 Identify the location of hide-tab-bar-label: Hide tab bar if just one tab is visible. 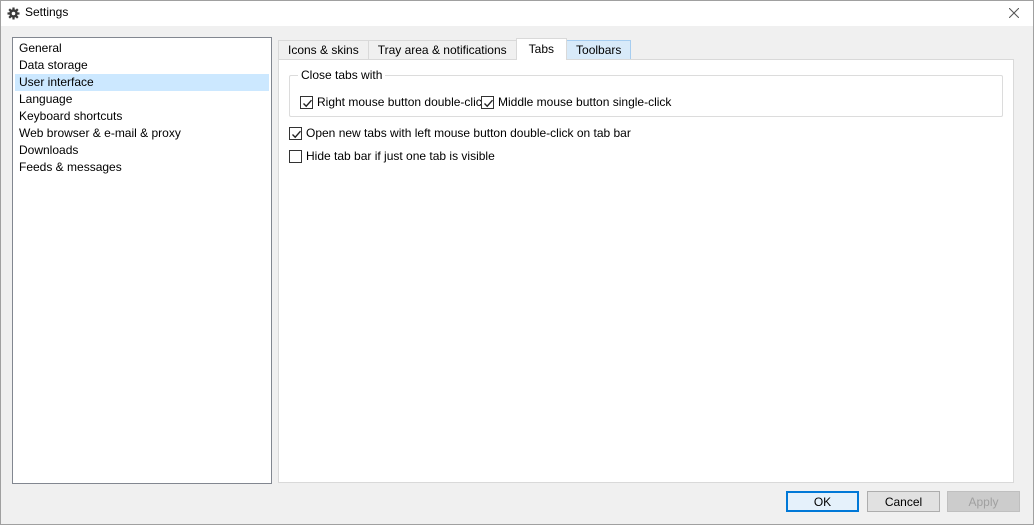
(400, 156).